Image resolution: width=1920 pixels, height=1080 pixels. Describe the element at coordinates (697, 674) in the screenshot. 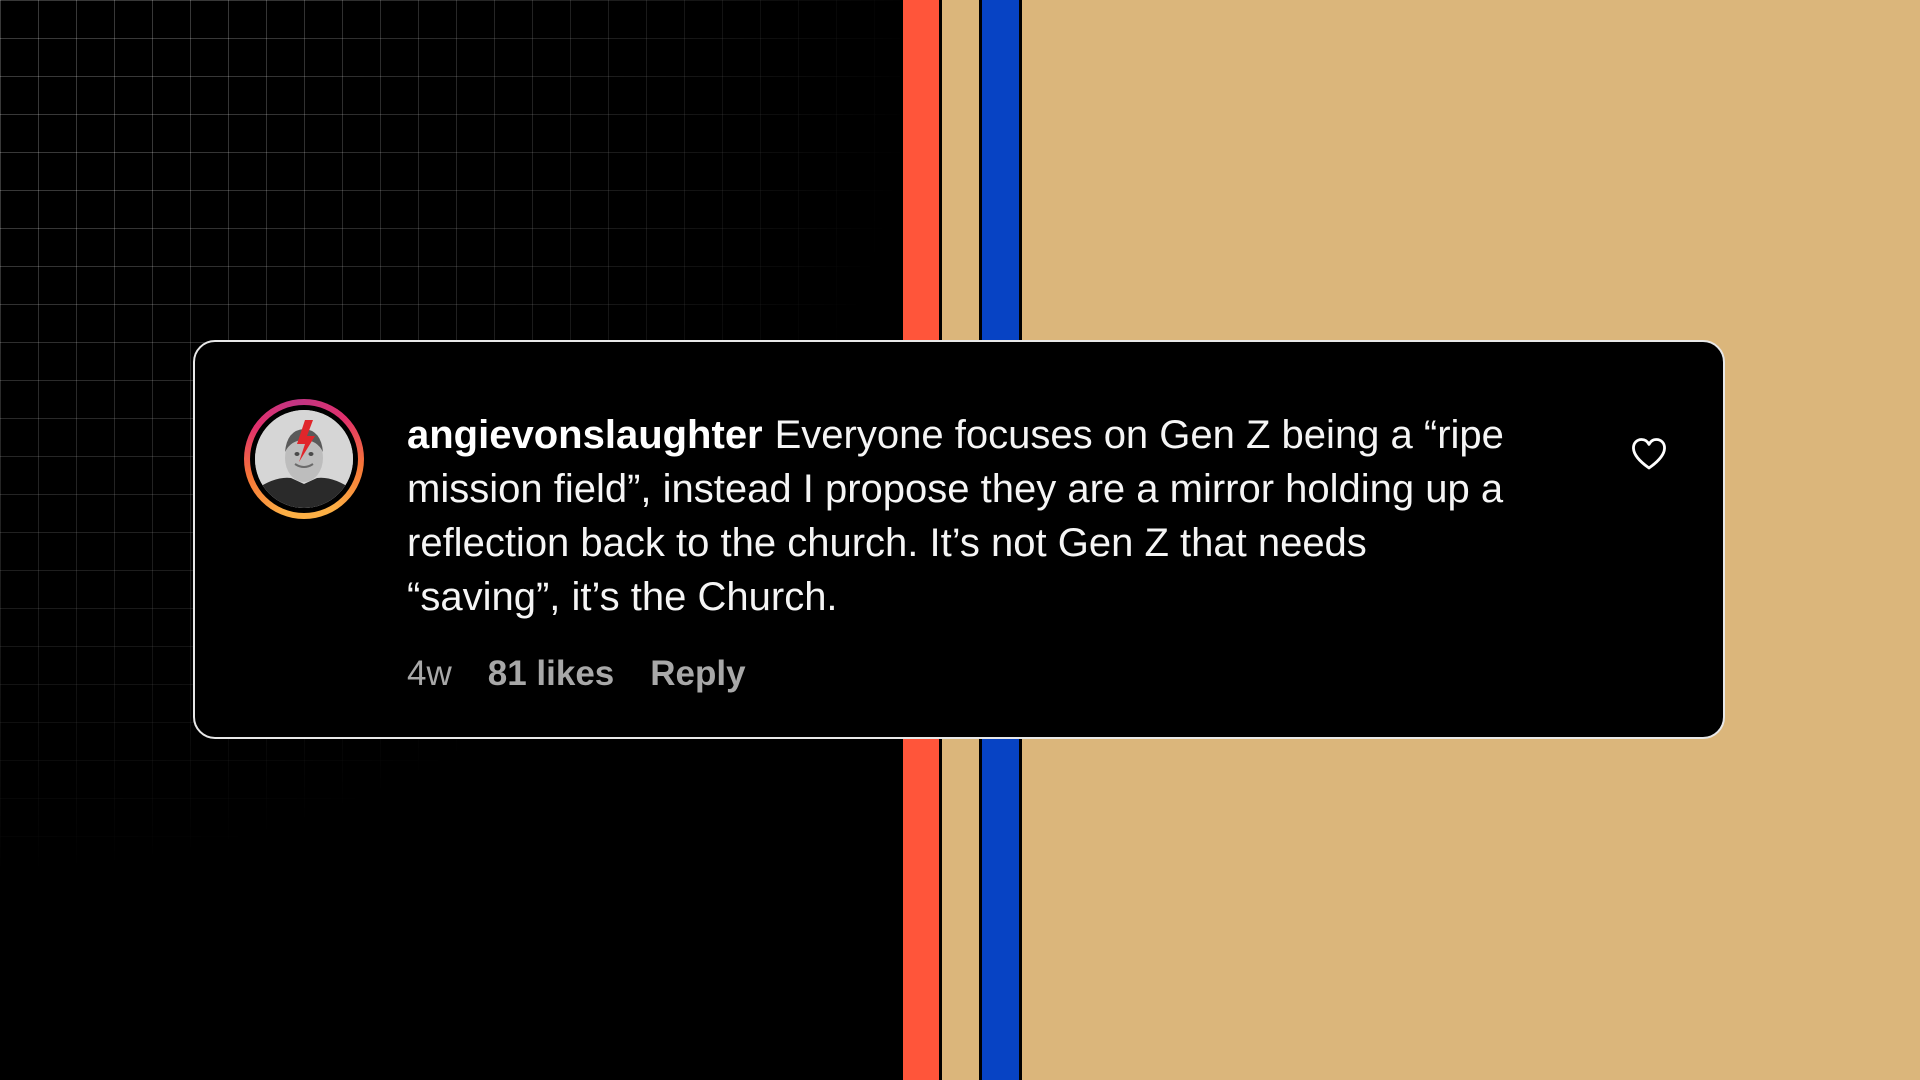

I see `reply-button: Reply` at that location.